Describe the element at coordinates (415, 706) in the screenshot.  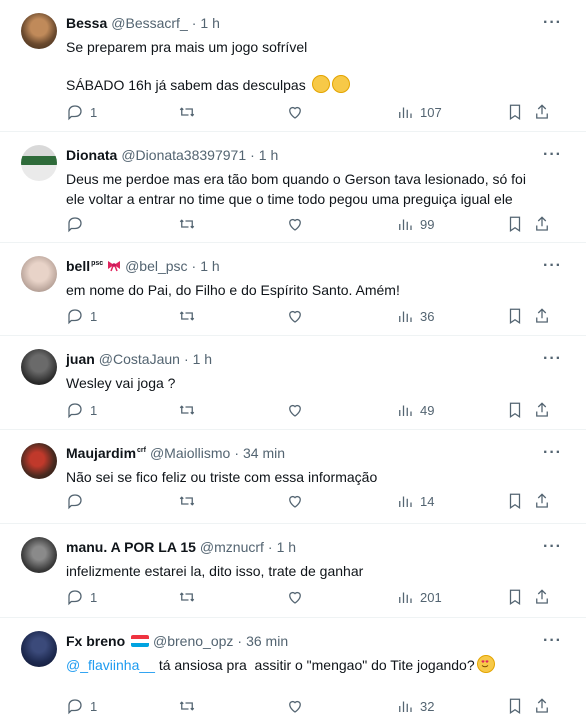
I see `views-button: 32` at that location.